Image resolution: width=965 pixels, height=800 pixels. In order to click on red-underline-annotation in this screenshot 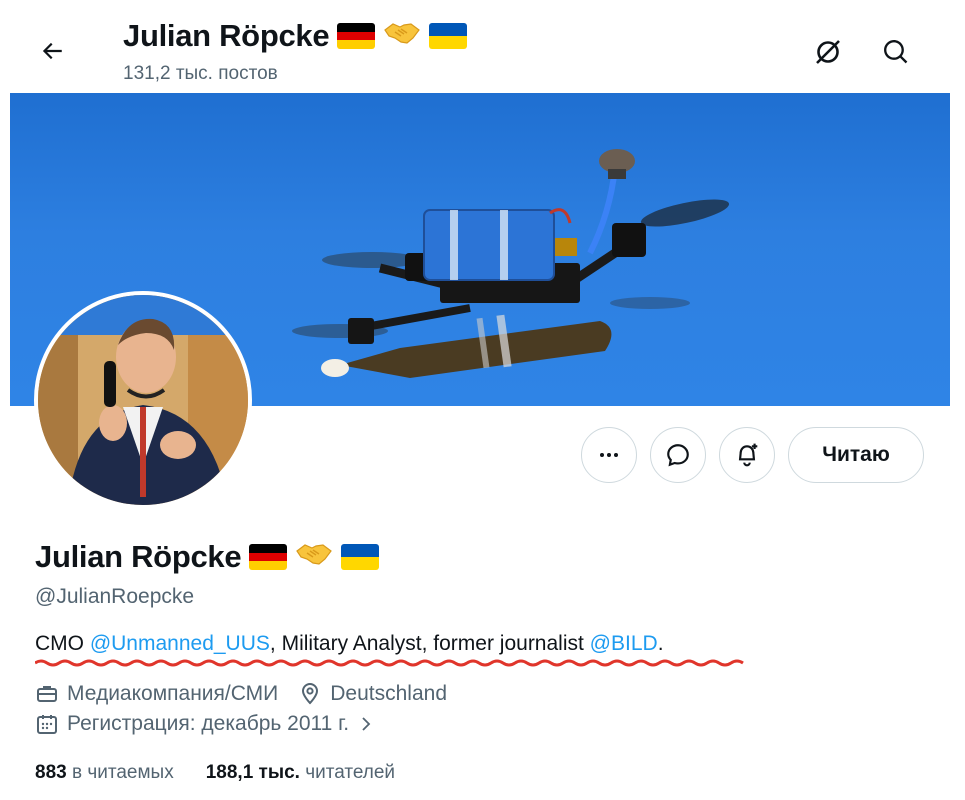, I will do `click(389, 663)`.